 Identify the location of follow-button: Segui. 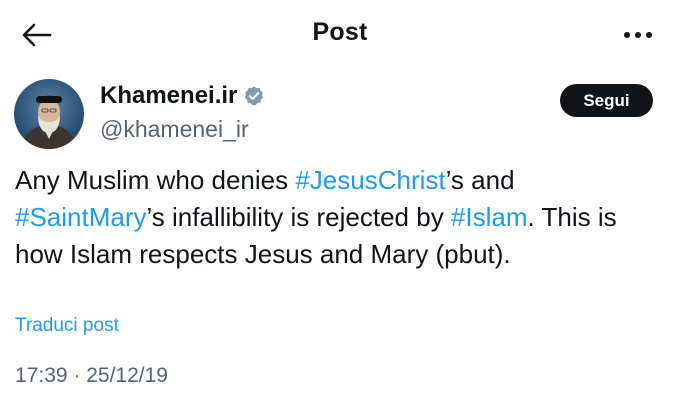
(606, 100).